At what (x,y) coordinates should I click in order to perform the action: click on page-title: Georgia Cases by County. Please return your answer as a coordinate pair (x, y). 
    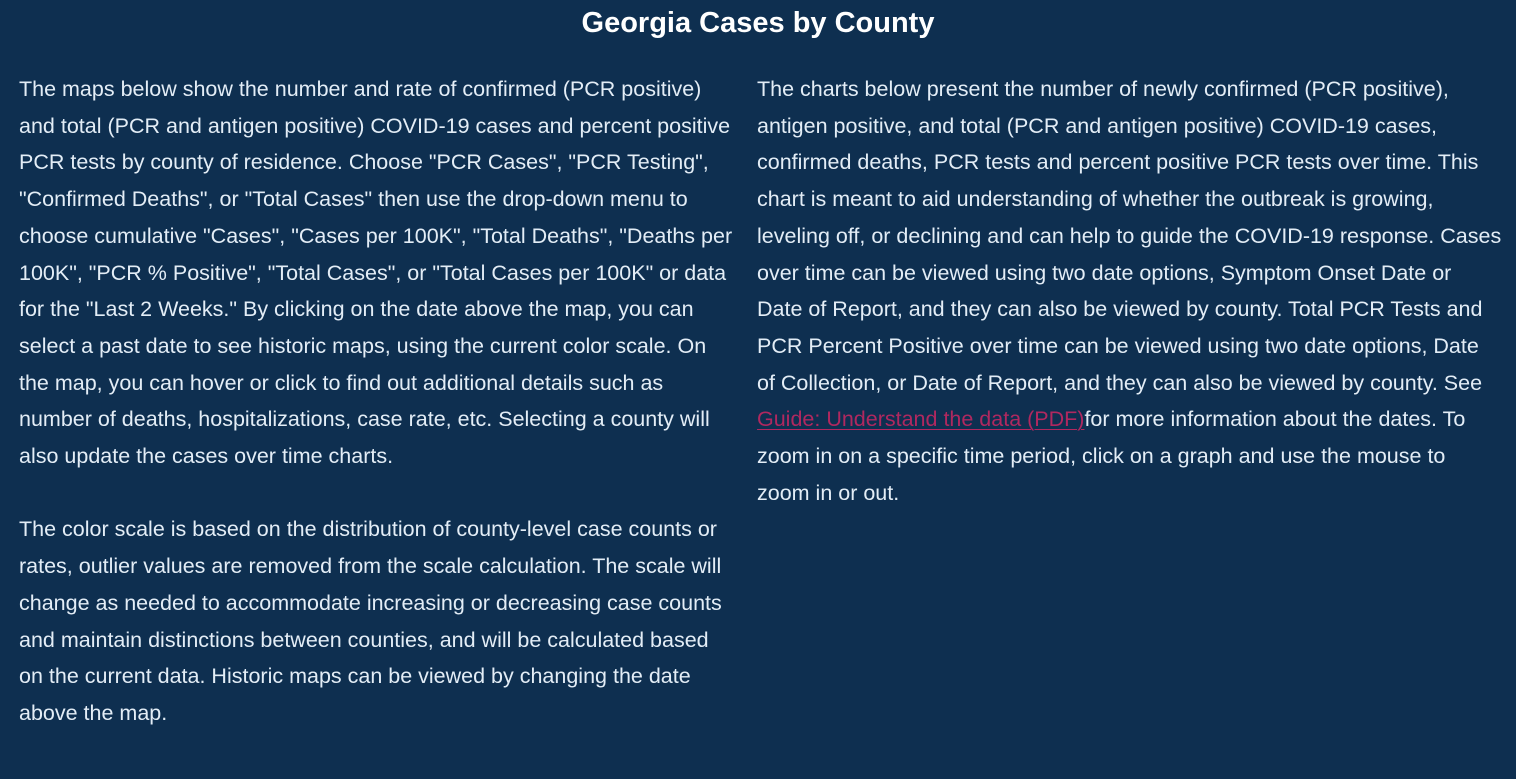
    Looking at the image, I should click on (758, 23).